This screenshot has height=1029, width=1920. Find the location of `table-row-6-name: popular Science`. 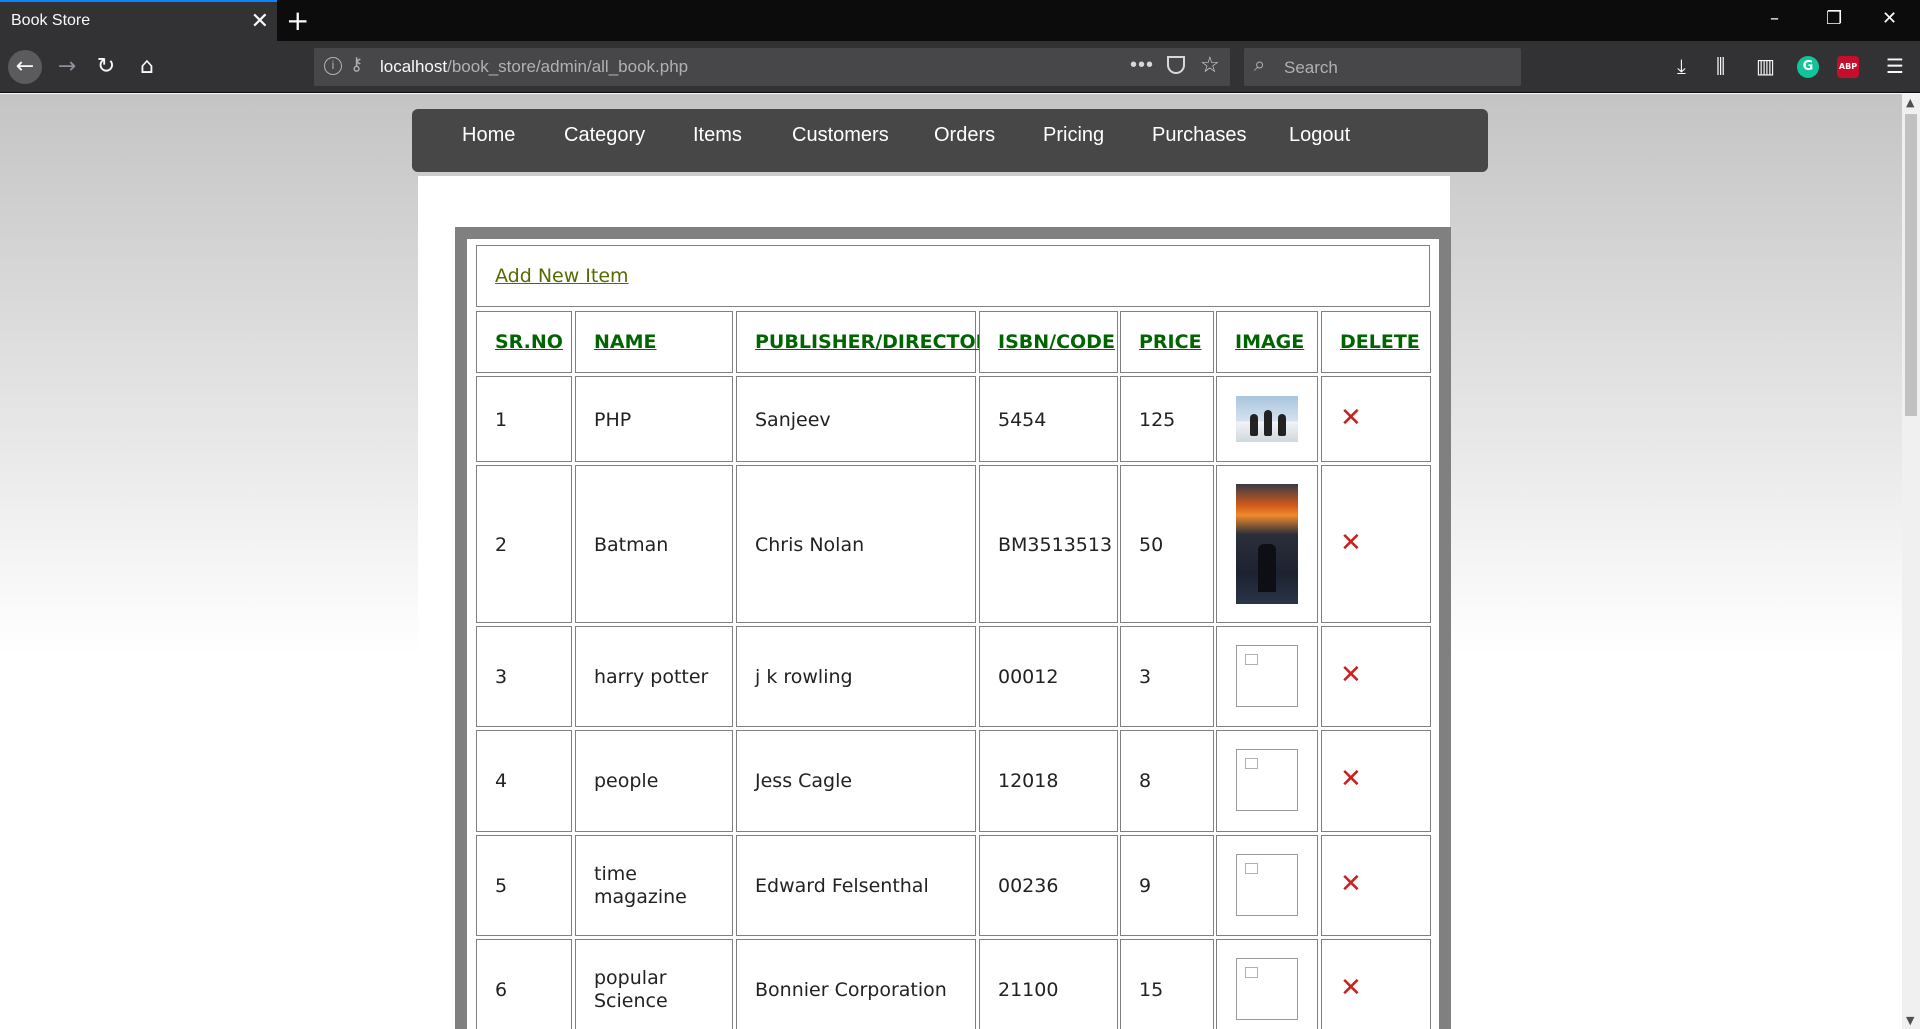

table-row-6-name: popular Science is located at coordinates (654, 984).